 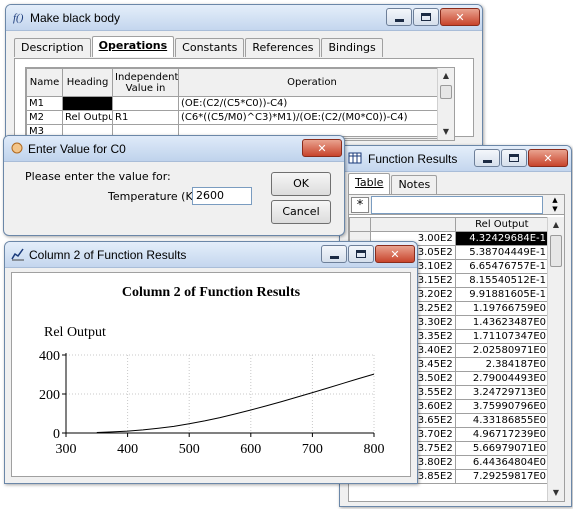 I want to click on prompt-text: Please enter the value for:, so click(x=98, y=176).